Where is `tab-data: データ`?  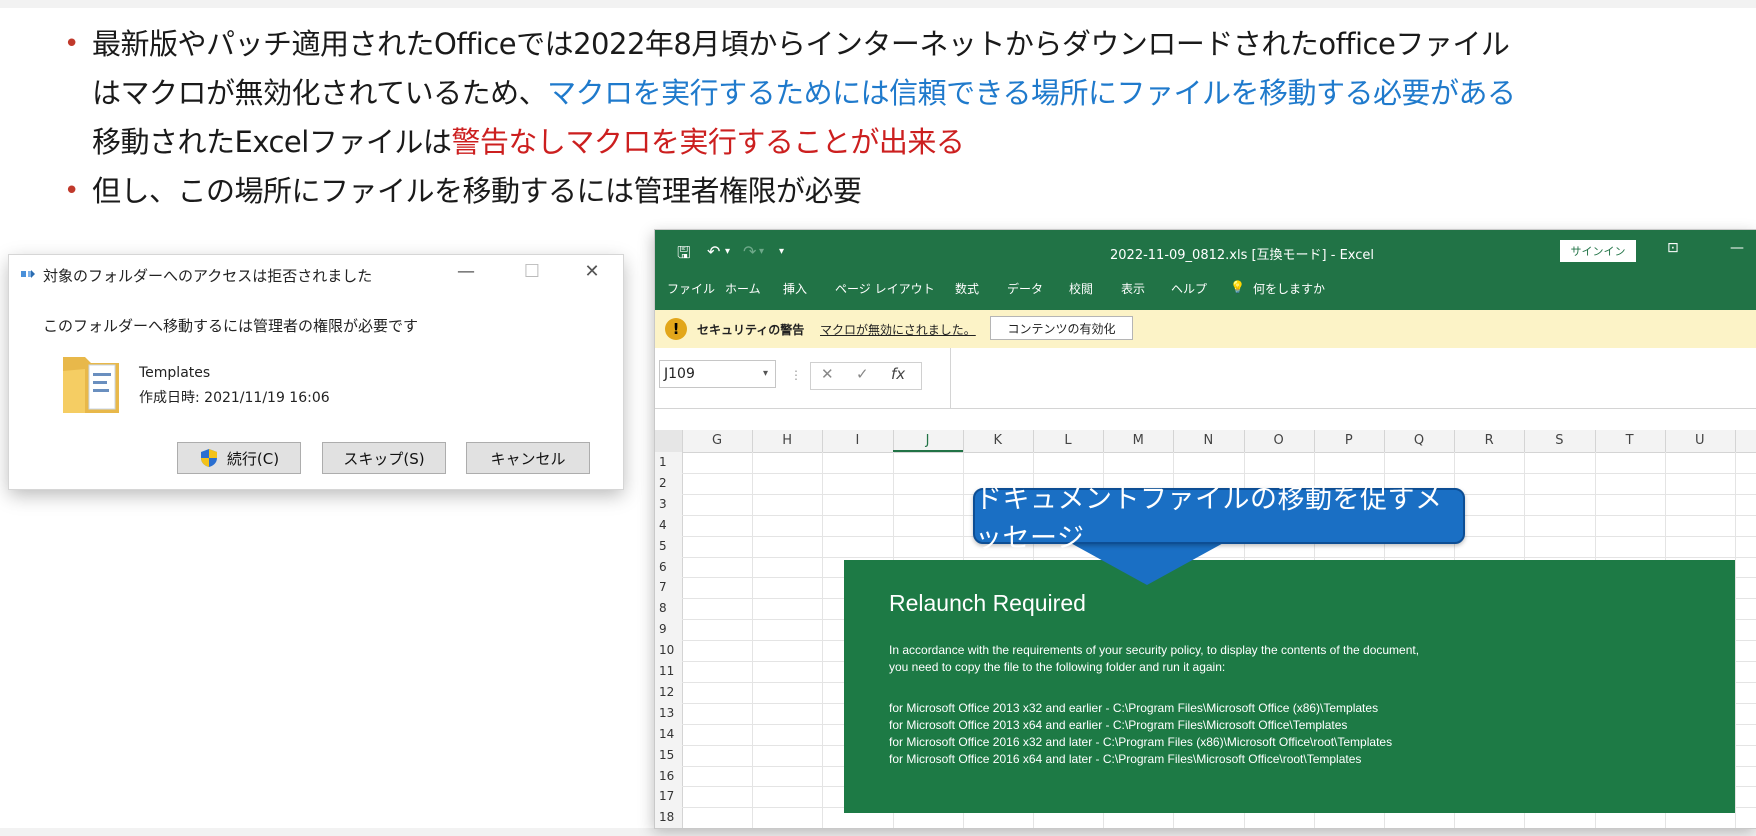
tab-data: データ is located at coordinates (1025, 288).